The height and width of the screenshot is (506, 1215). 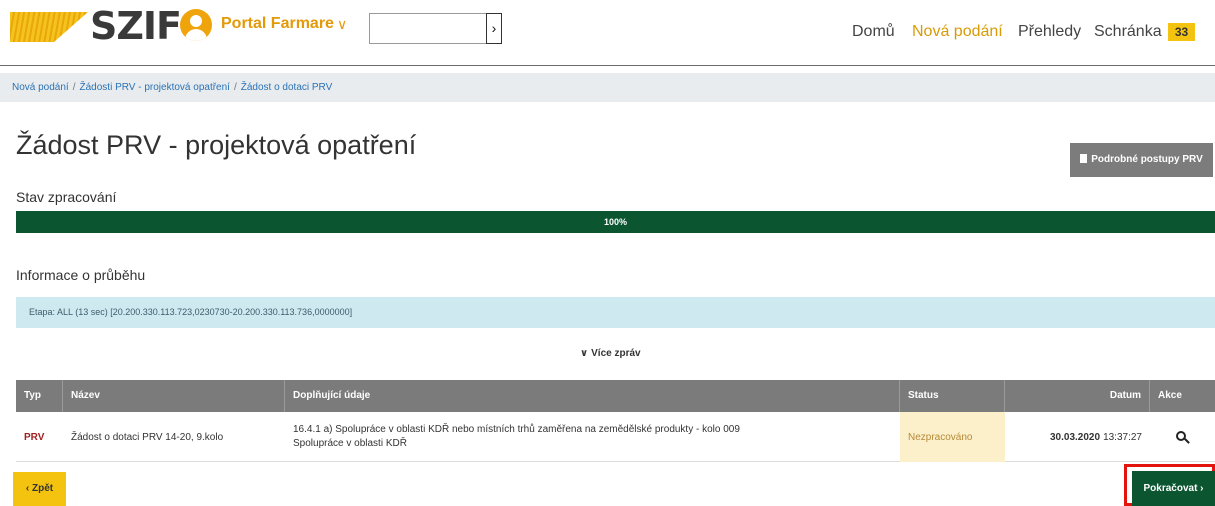 I want to click on cell-nazev: Žádost o dotaci PRV 14-20, 9.kolo, so click(x=147, y=437).